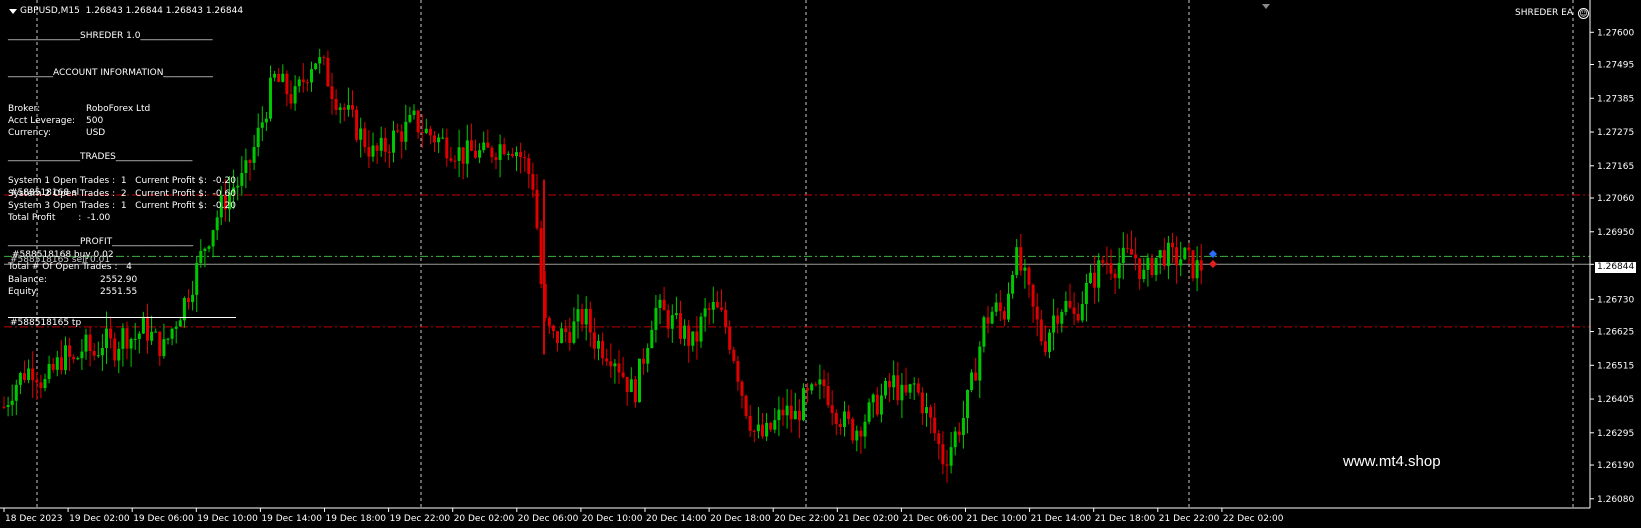 Image resolution: width=1641 pixels, height=528 pixels. Describe the element at coordinates (1061, 519) in the screenshot. I see `time-tick-label: 21 Dec 14:00` at that location.